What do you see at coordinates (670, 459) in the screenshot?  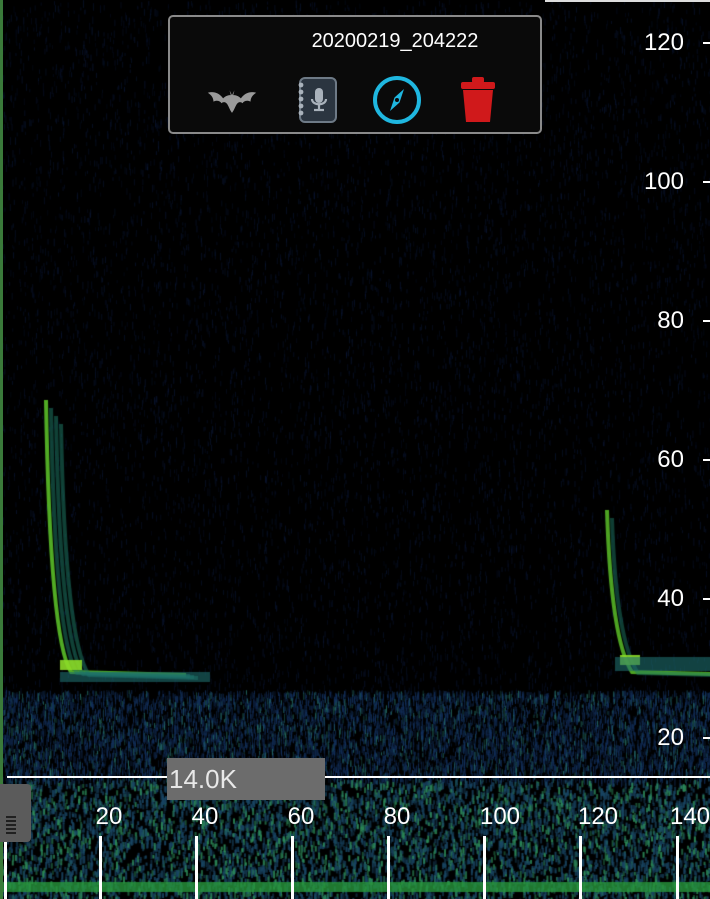 I see `y-tick-label: 60` at bounding box center [670, 459].